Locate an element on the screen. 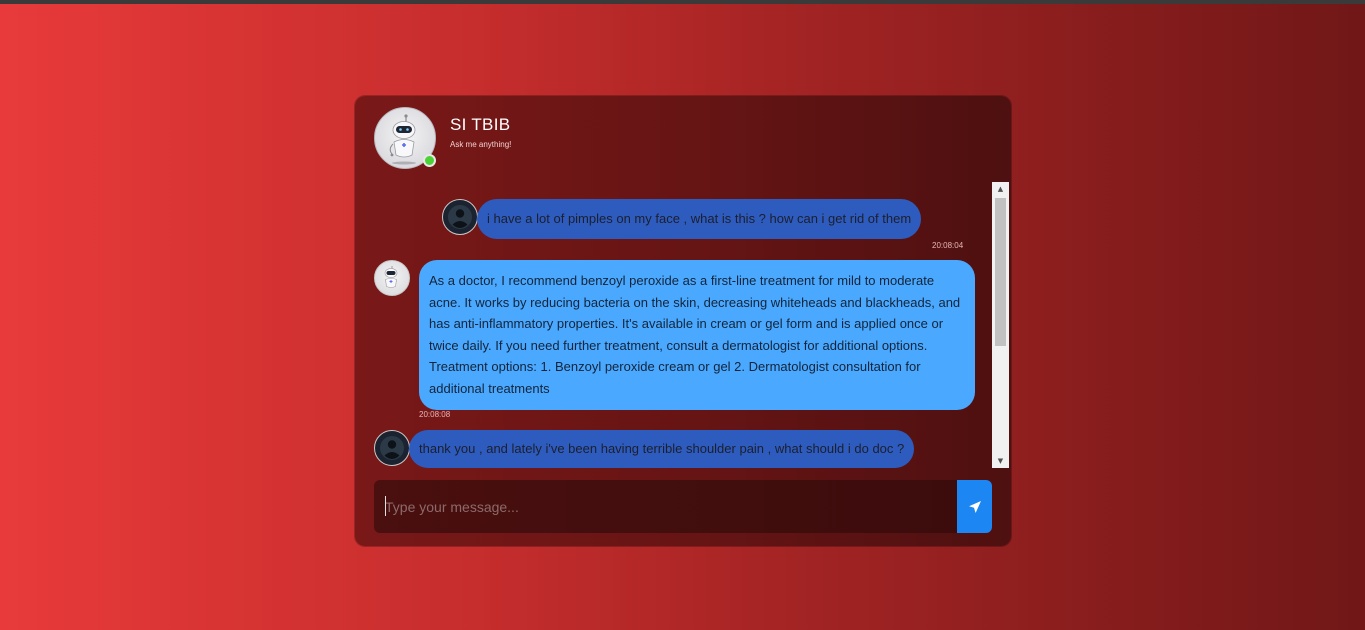  browser-top-edge is located at coordinates (682, 2).